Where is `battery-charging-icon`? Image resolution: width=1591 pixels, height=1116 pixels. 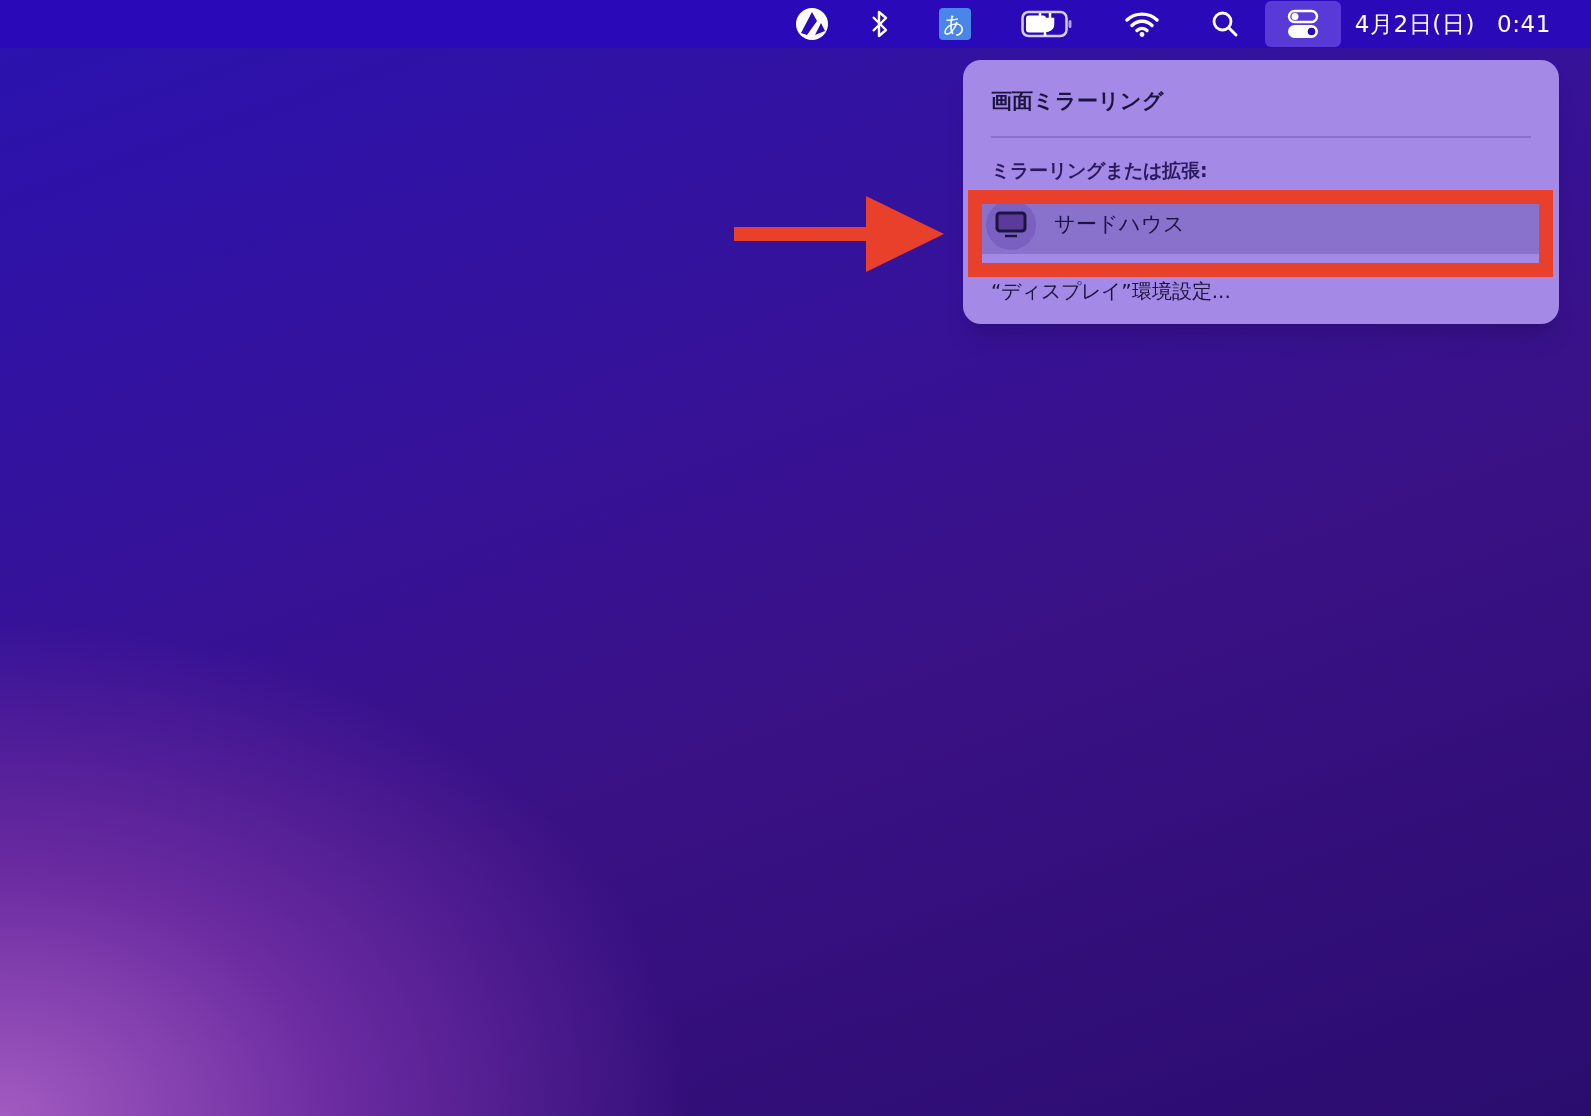
battery-charging-icon is located at coordinates (1046, 24).